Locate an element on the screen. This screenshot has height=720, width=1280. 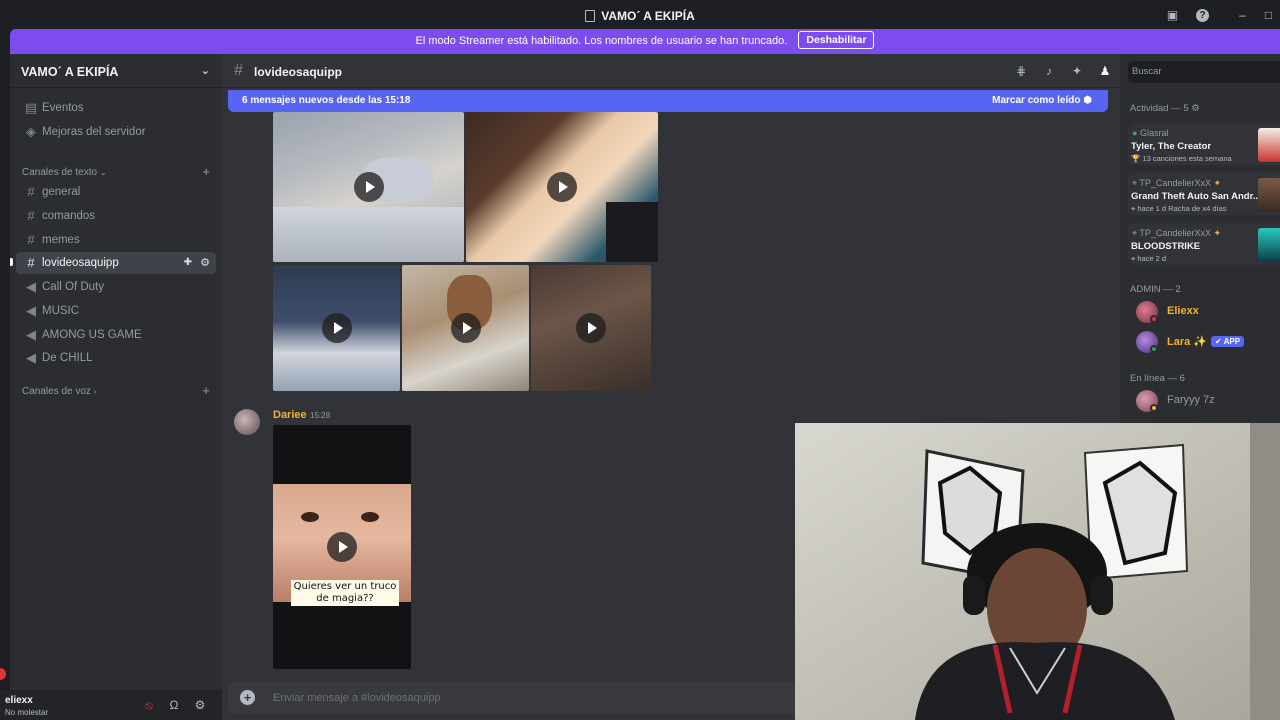
video-attachment: Quieres ver un truco de magia?? is located at coordinates (342, 547).